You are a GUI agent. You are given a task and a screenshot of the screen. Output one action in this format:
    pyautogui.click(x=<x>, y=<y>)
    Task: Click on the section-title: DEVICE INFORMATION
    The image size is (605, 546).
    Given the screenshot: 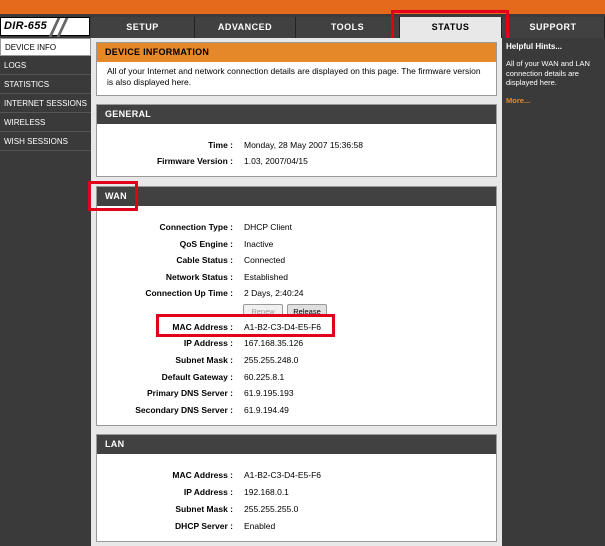 What is the action you would take?
    pyautogui.click(x=296, y=52)
    